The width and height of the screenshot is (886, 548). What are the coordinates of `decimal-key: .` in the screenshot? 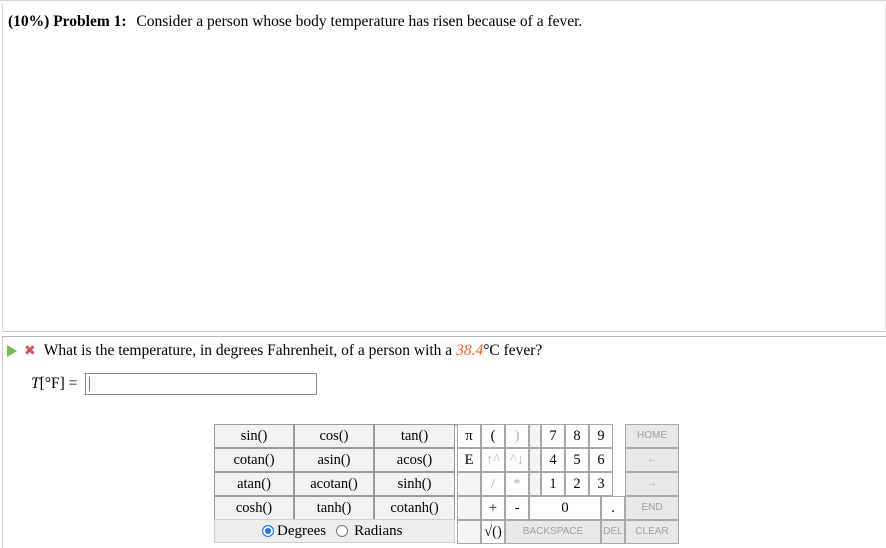 It's located at (613, 508).